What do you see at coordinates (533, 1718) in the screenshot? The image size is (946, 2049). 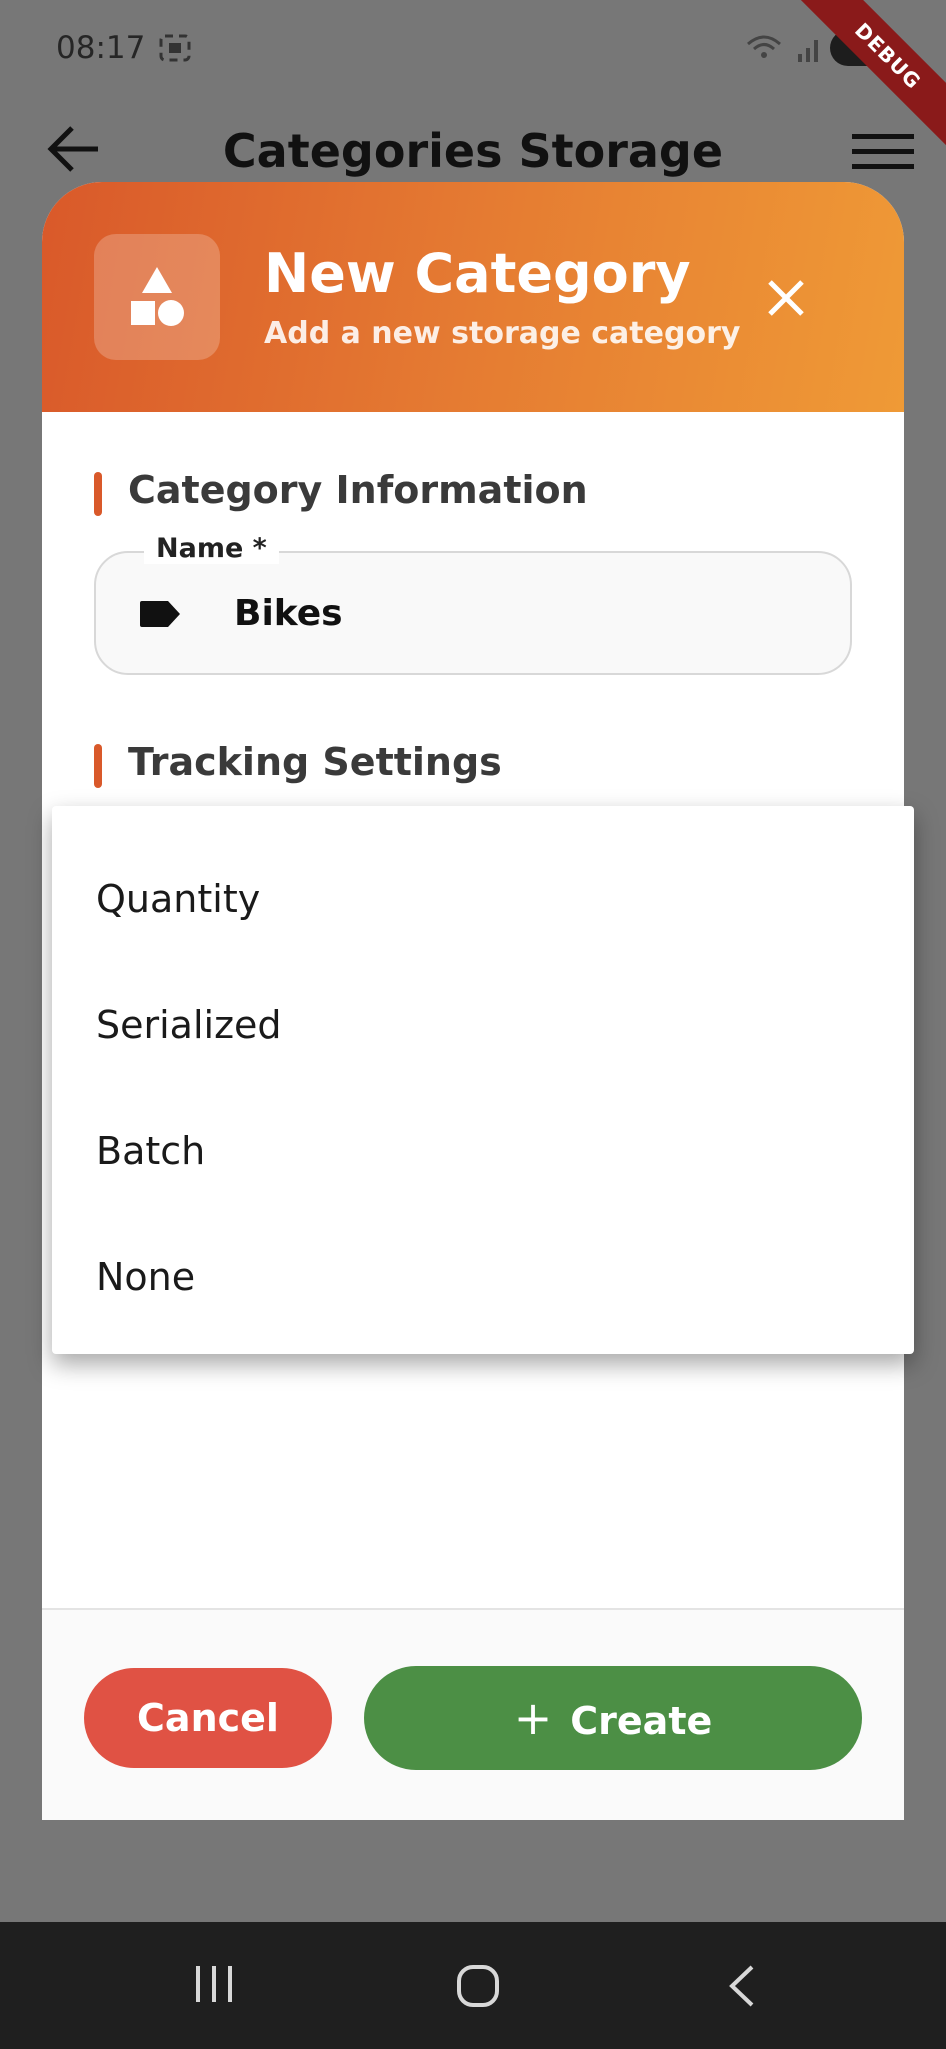 I see `plus-icon: +` at bounding box center [533, 1718].